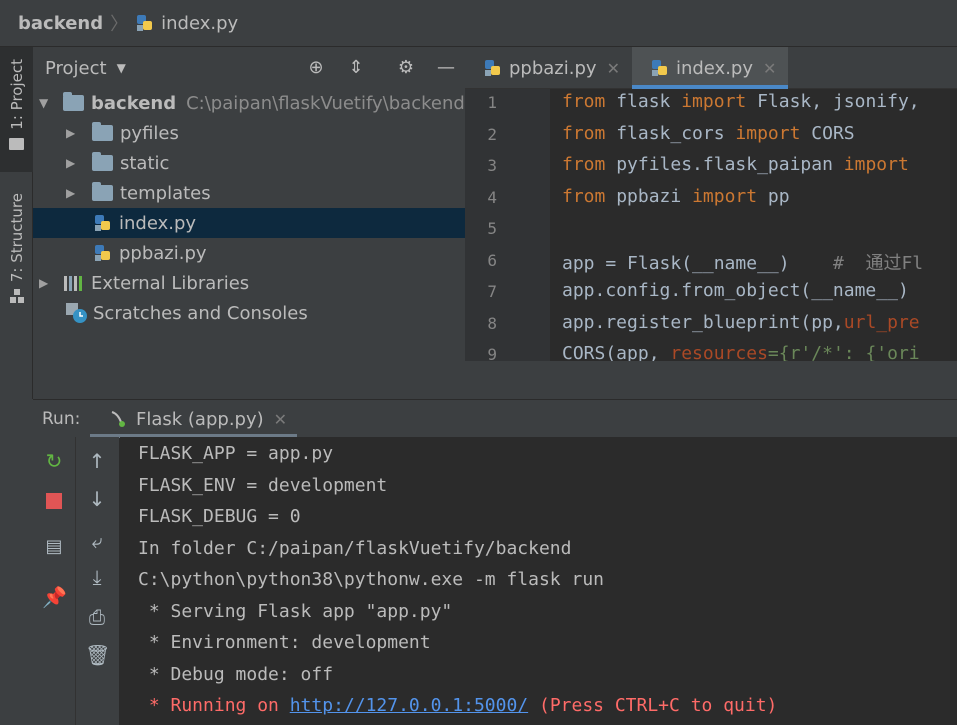  What do you see at coordinates (54, 597) in the screenshot?
I see `pin-icon: 📌` at bounding box center [54, 597].